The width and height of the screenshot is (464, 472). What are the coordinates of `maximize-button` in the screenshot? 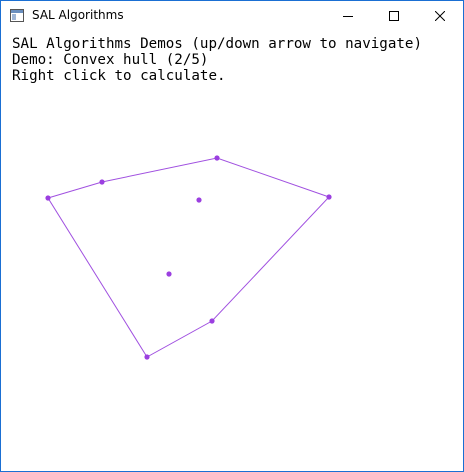 It's located at (394, 16).